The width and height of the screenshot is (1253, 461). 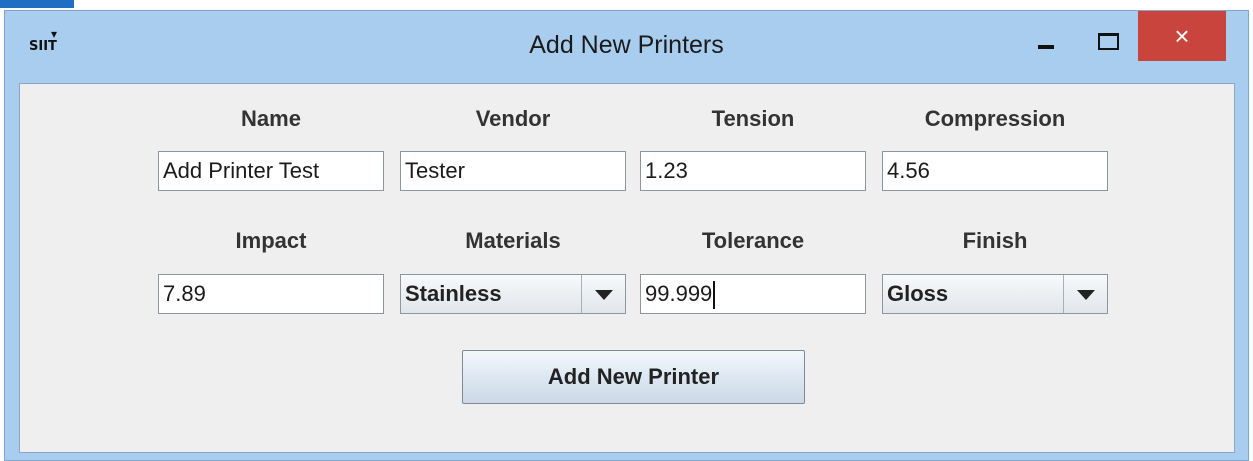 I want to click on tolerance-label: Tolerance, so click(x=753, y=240).